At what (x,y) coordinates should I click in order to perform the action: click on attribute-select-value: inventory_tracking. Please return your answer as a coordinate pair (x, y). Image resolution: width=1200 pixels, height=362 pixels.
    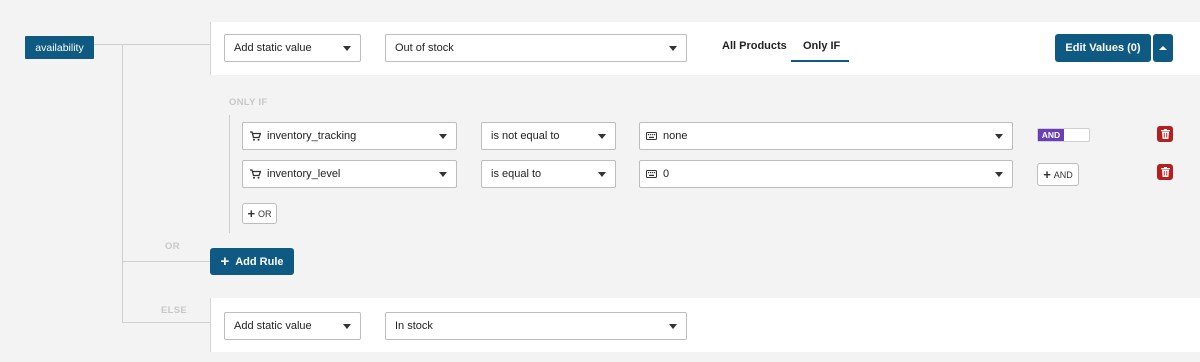
    Looking at the image, I should click on (312, 136).